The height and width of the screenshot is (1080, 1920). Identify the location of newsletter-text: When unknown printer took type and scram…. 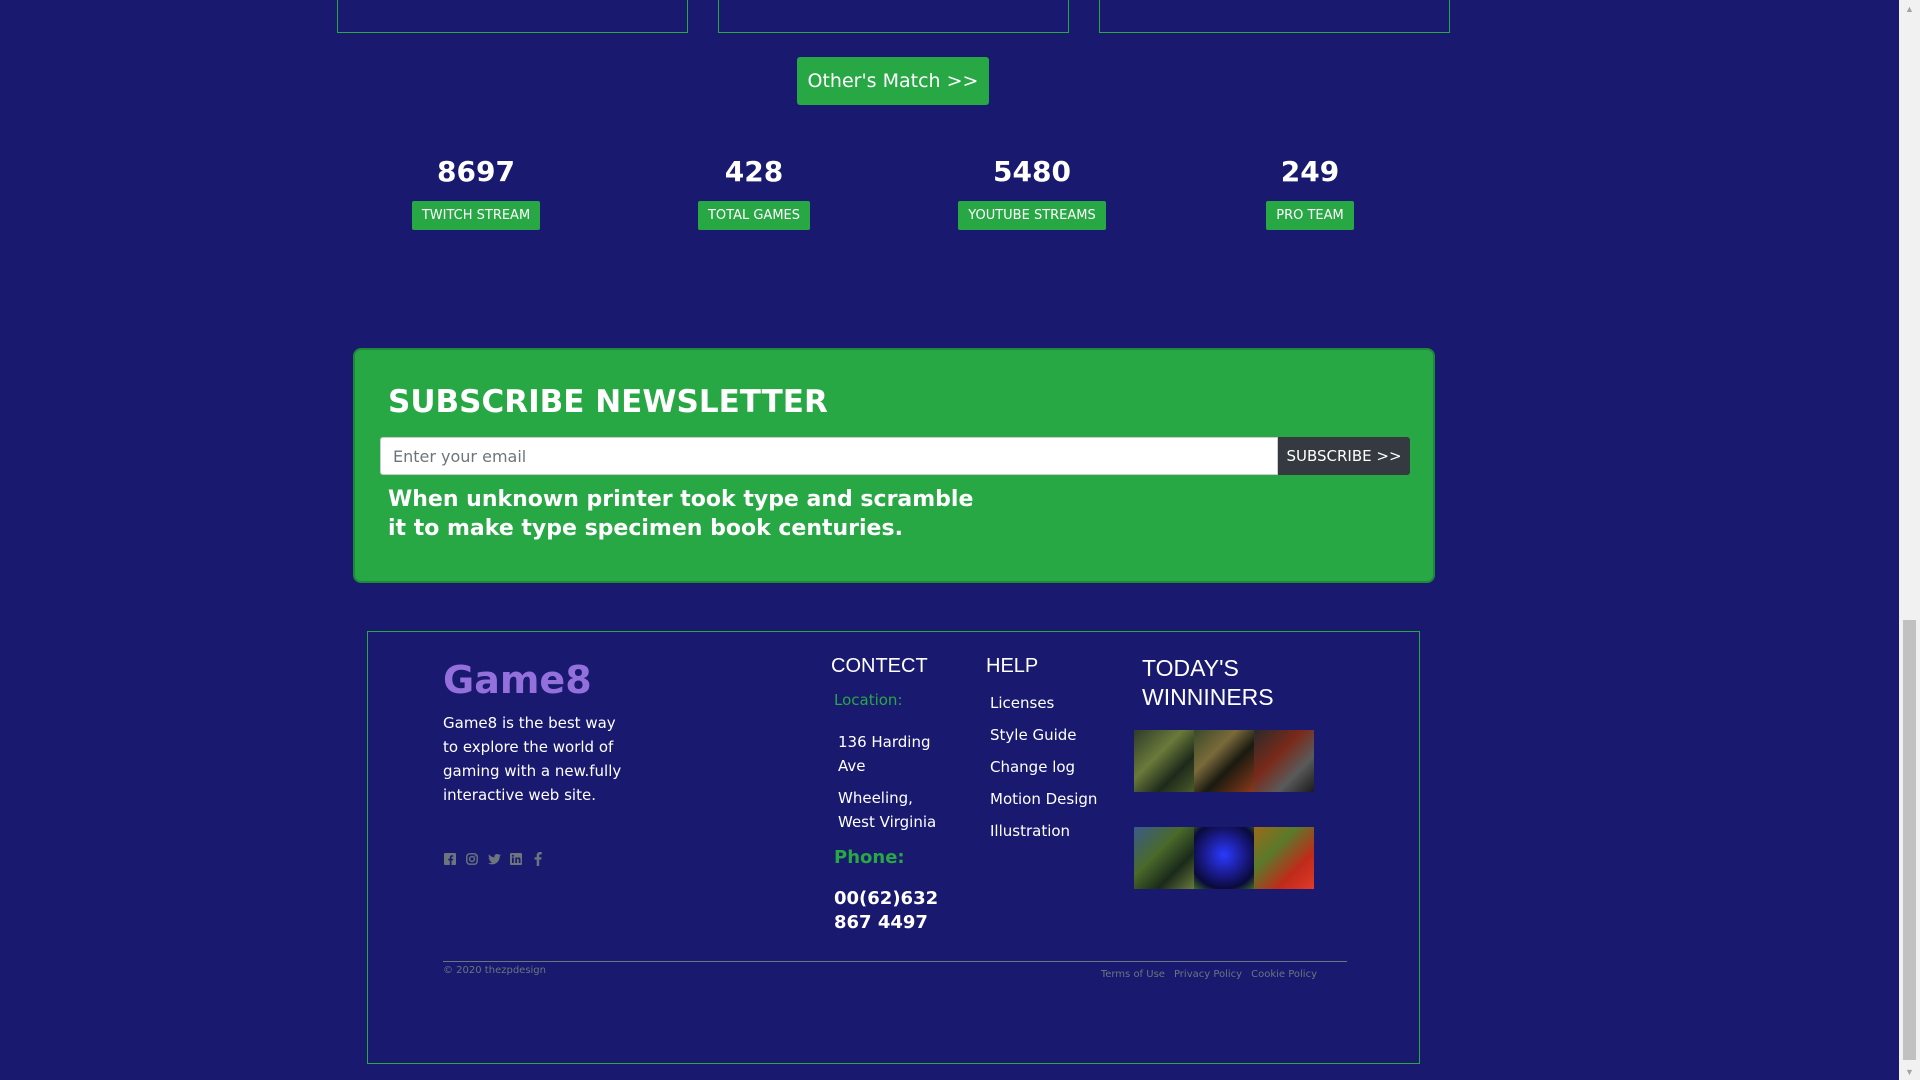
(681, 514).